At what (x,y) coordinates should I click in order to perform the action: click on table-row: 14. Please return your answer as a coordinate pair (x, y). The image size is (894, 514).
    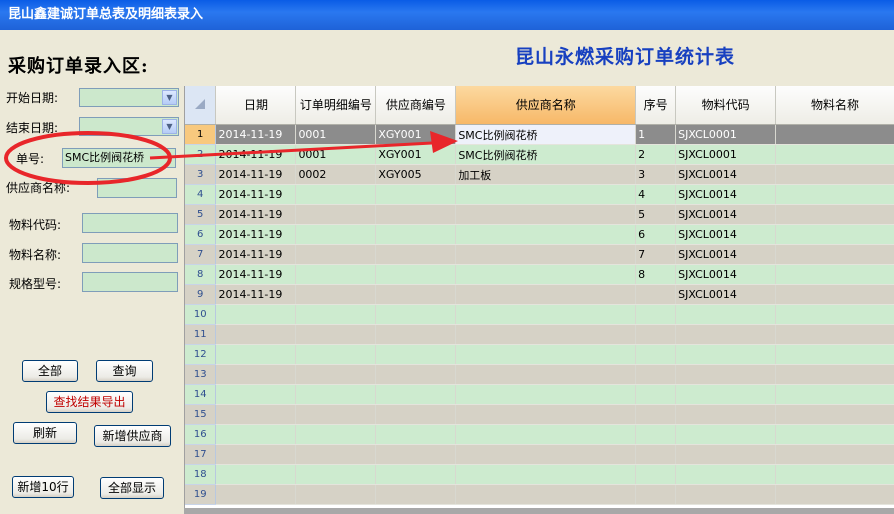
    Looking at the image, I should click on (539, 394).